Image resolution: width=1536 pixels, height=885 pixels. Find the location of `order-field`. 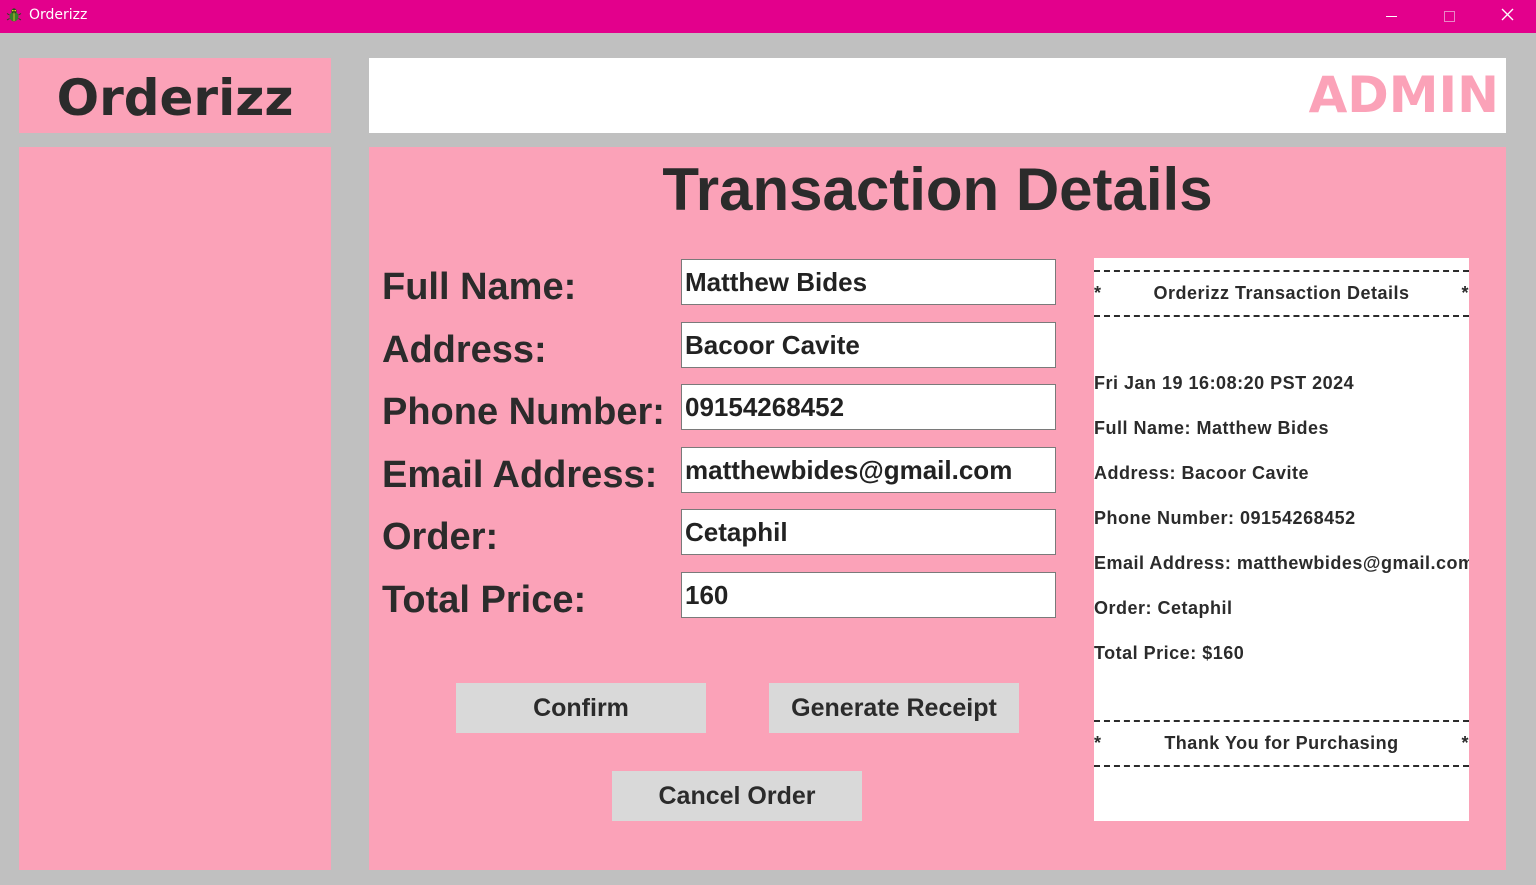

order-field is located at coordinates (868, 532).